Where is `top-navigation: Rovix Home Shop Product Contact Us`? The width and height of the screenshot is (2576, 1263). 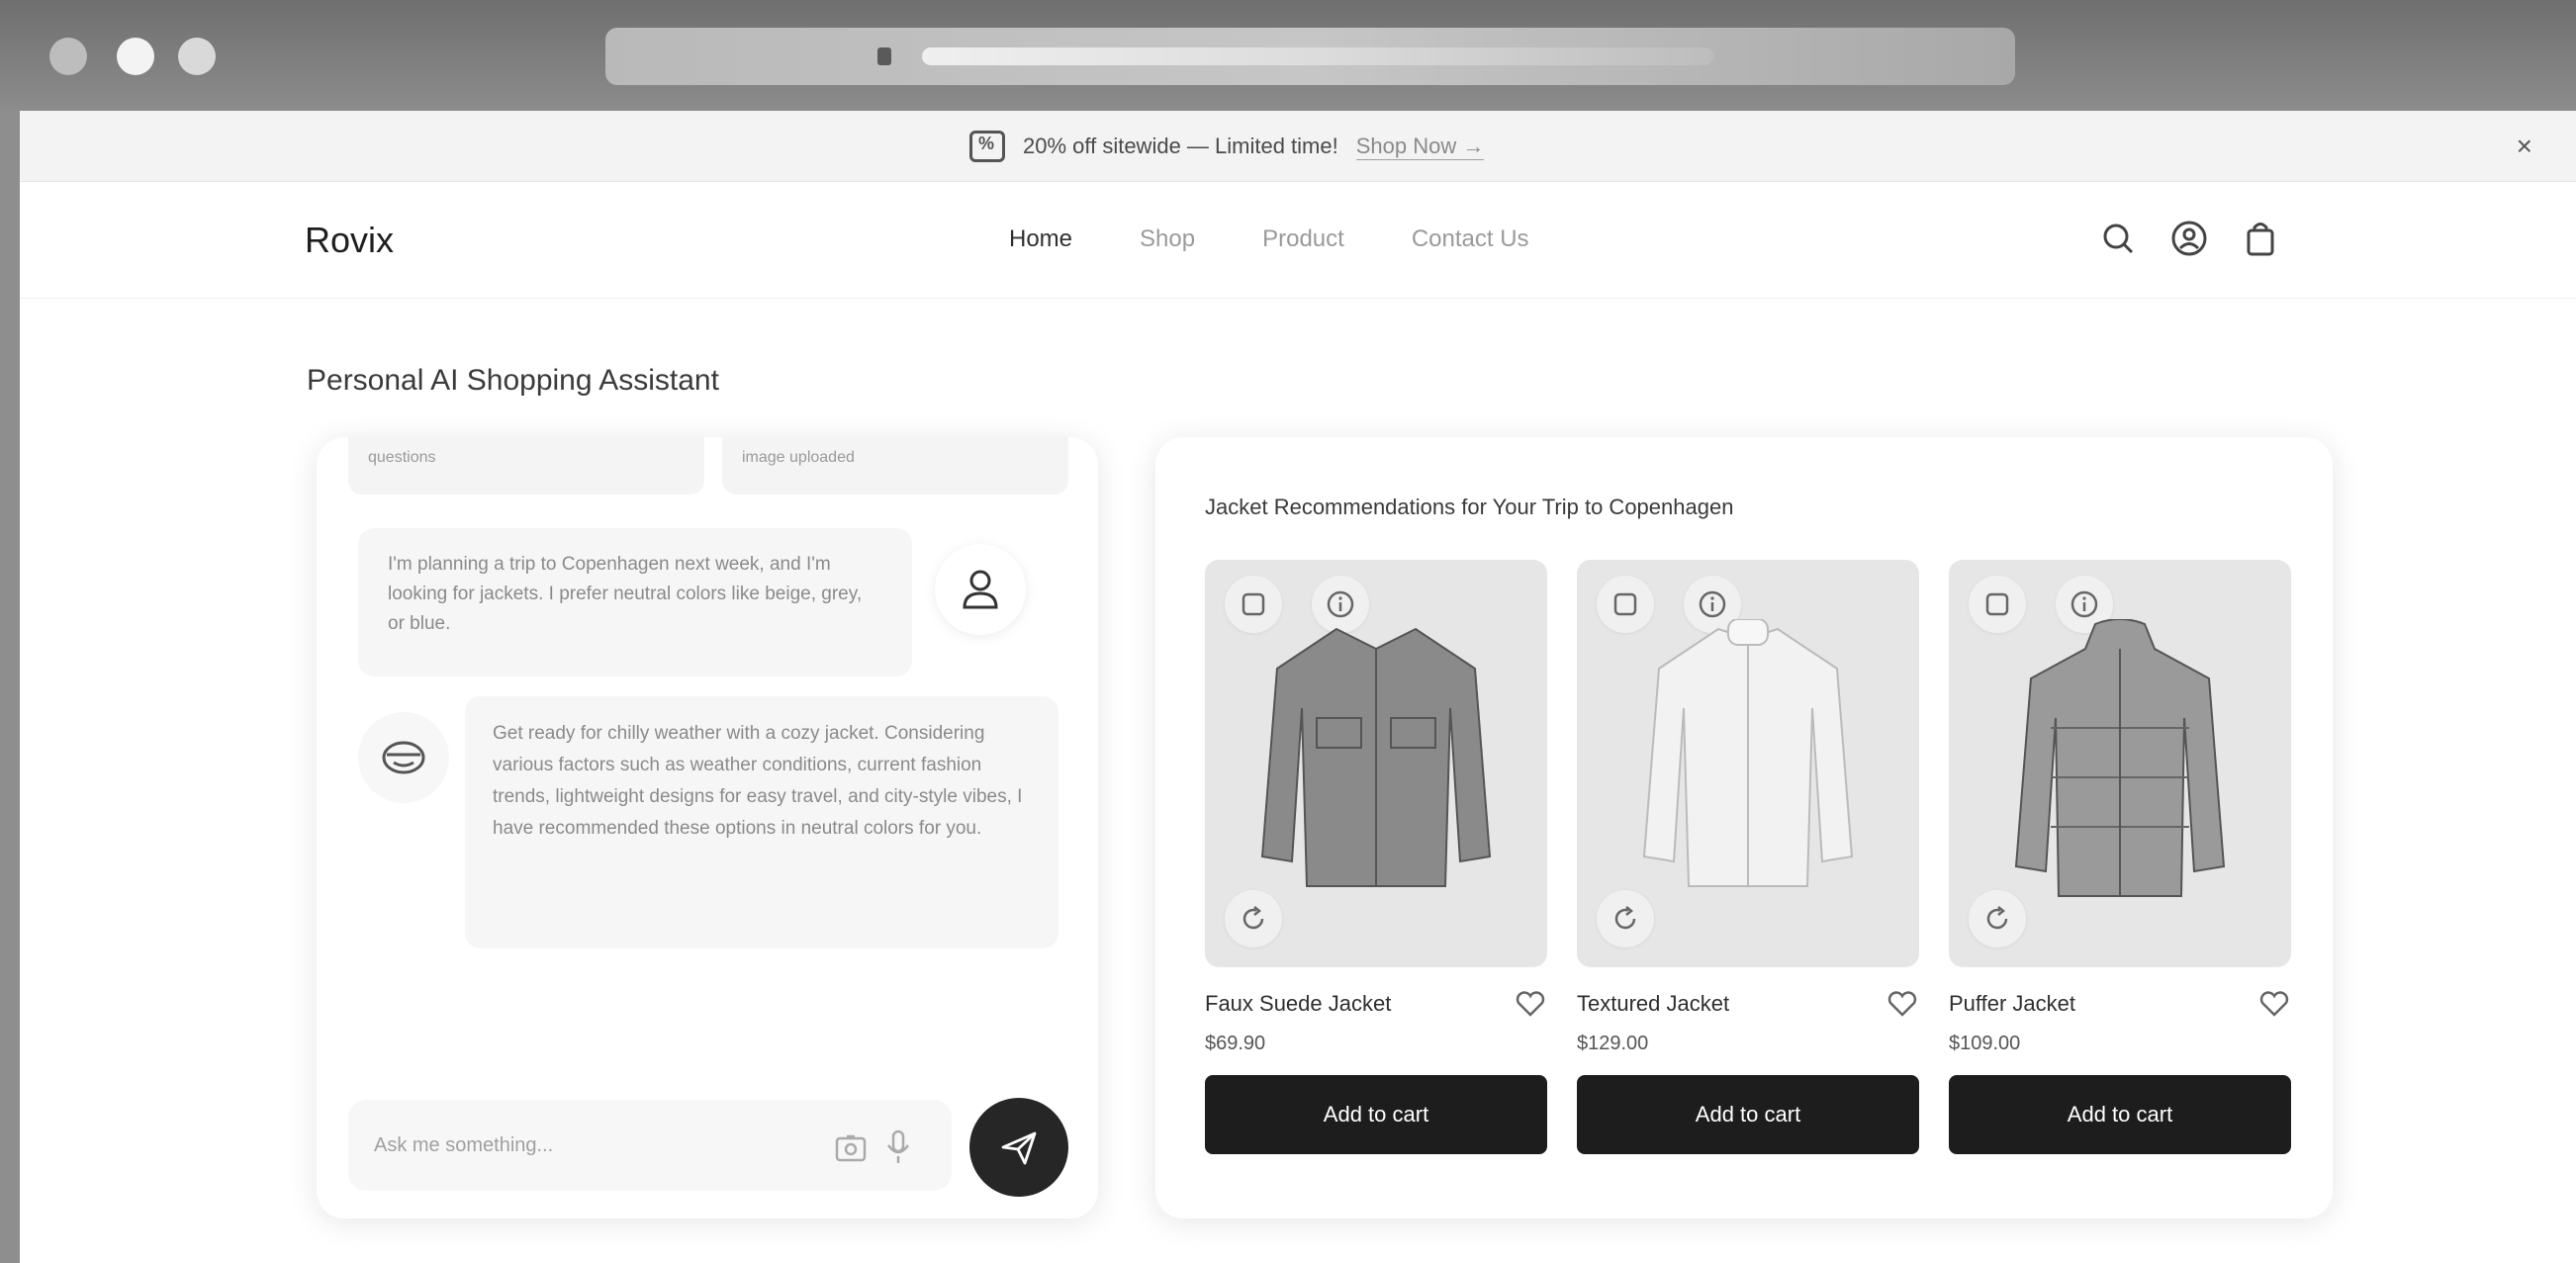 top-navigation: Rovix Home Shop Product Contact Us is located at coordinates (1298, 241).